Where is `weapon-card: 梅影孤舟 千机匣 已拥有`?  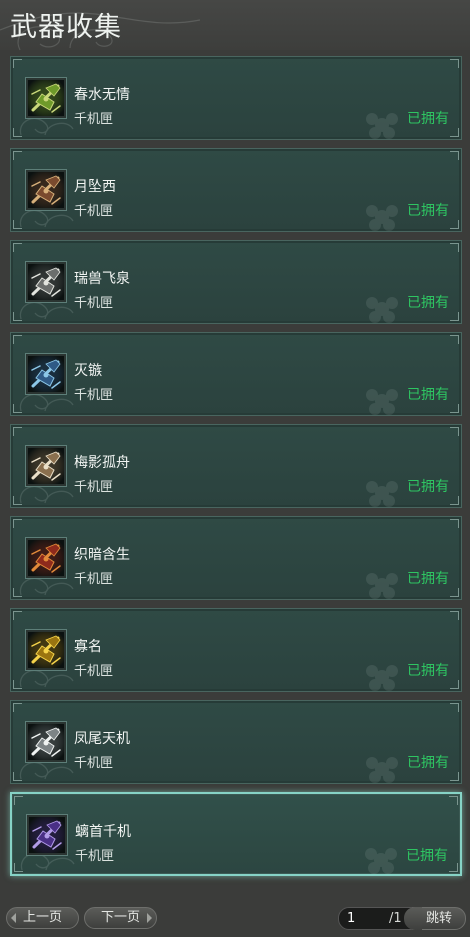 weapon-card: 梅影孤舟 千机匣 已拥有 is located at coordinates (236, 466).